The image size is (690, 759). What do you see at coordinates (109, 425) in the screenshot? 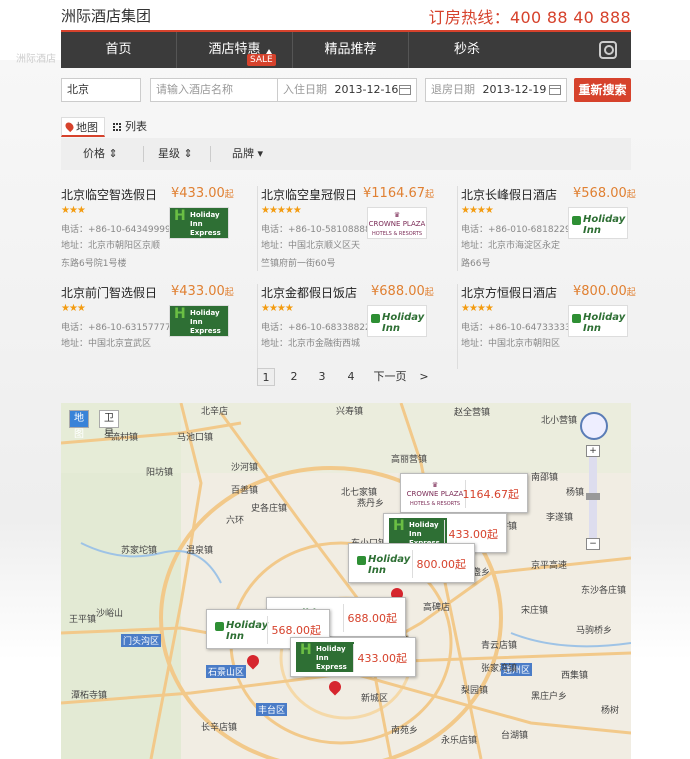
I see `map-type-satellite: 卫星` at bounding box center [109, 425].